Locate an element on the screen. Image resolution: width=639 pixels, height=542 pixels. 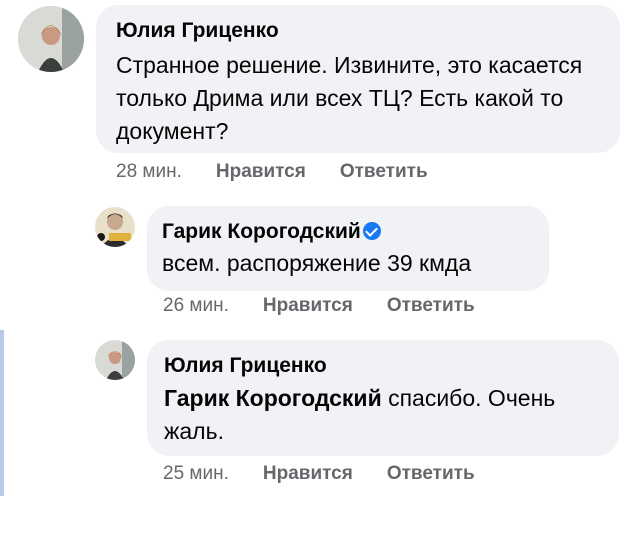
comment-author: Гарик Корогодский is located at coordinates (271, 232).